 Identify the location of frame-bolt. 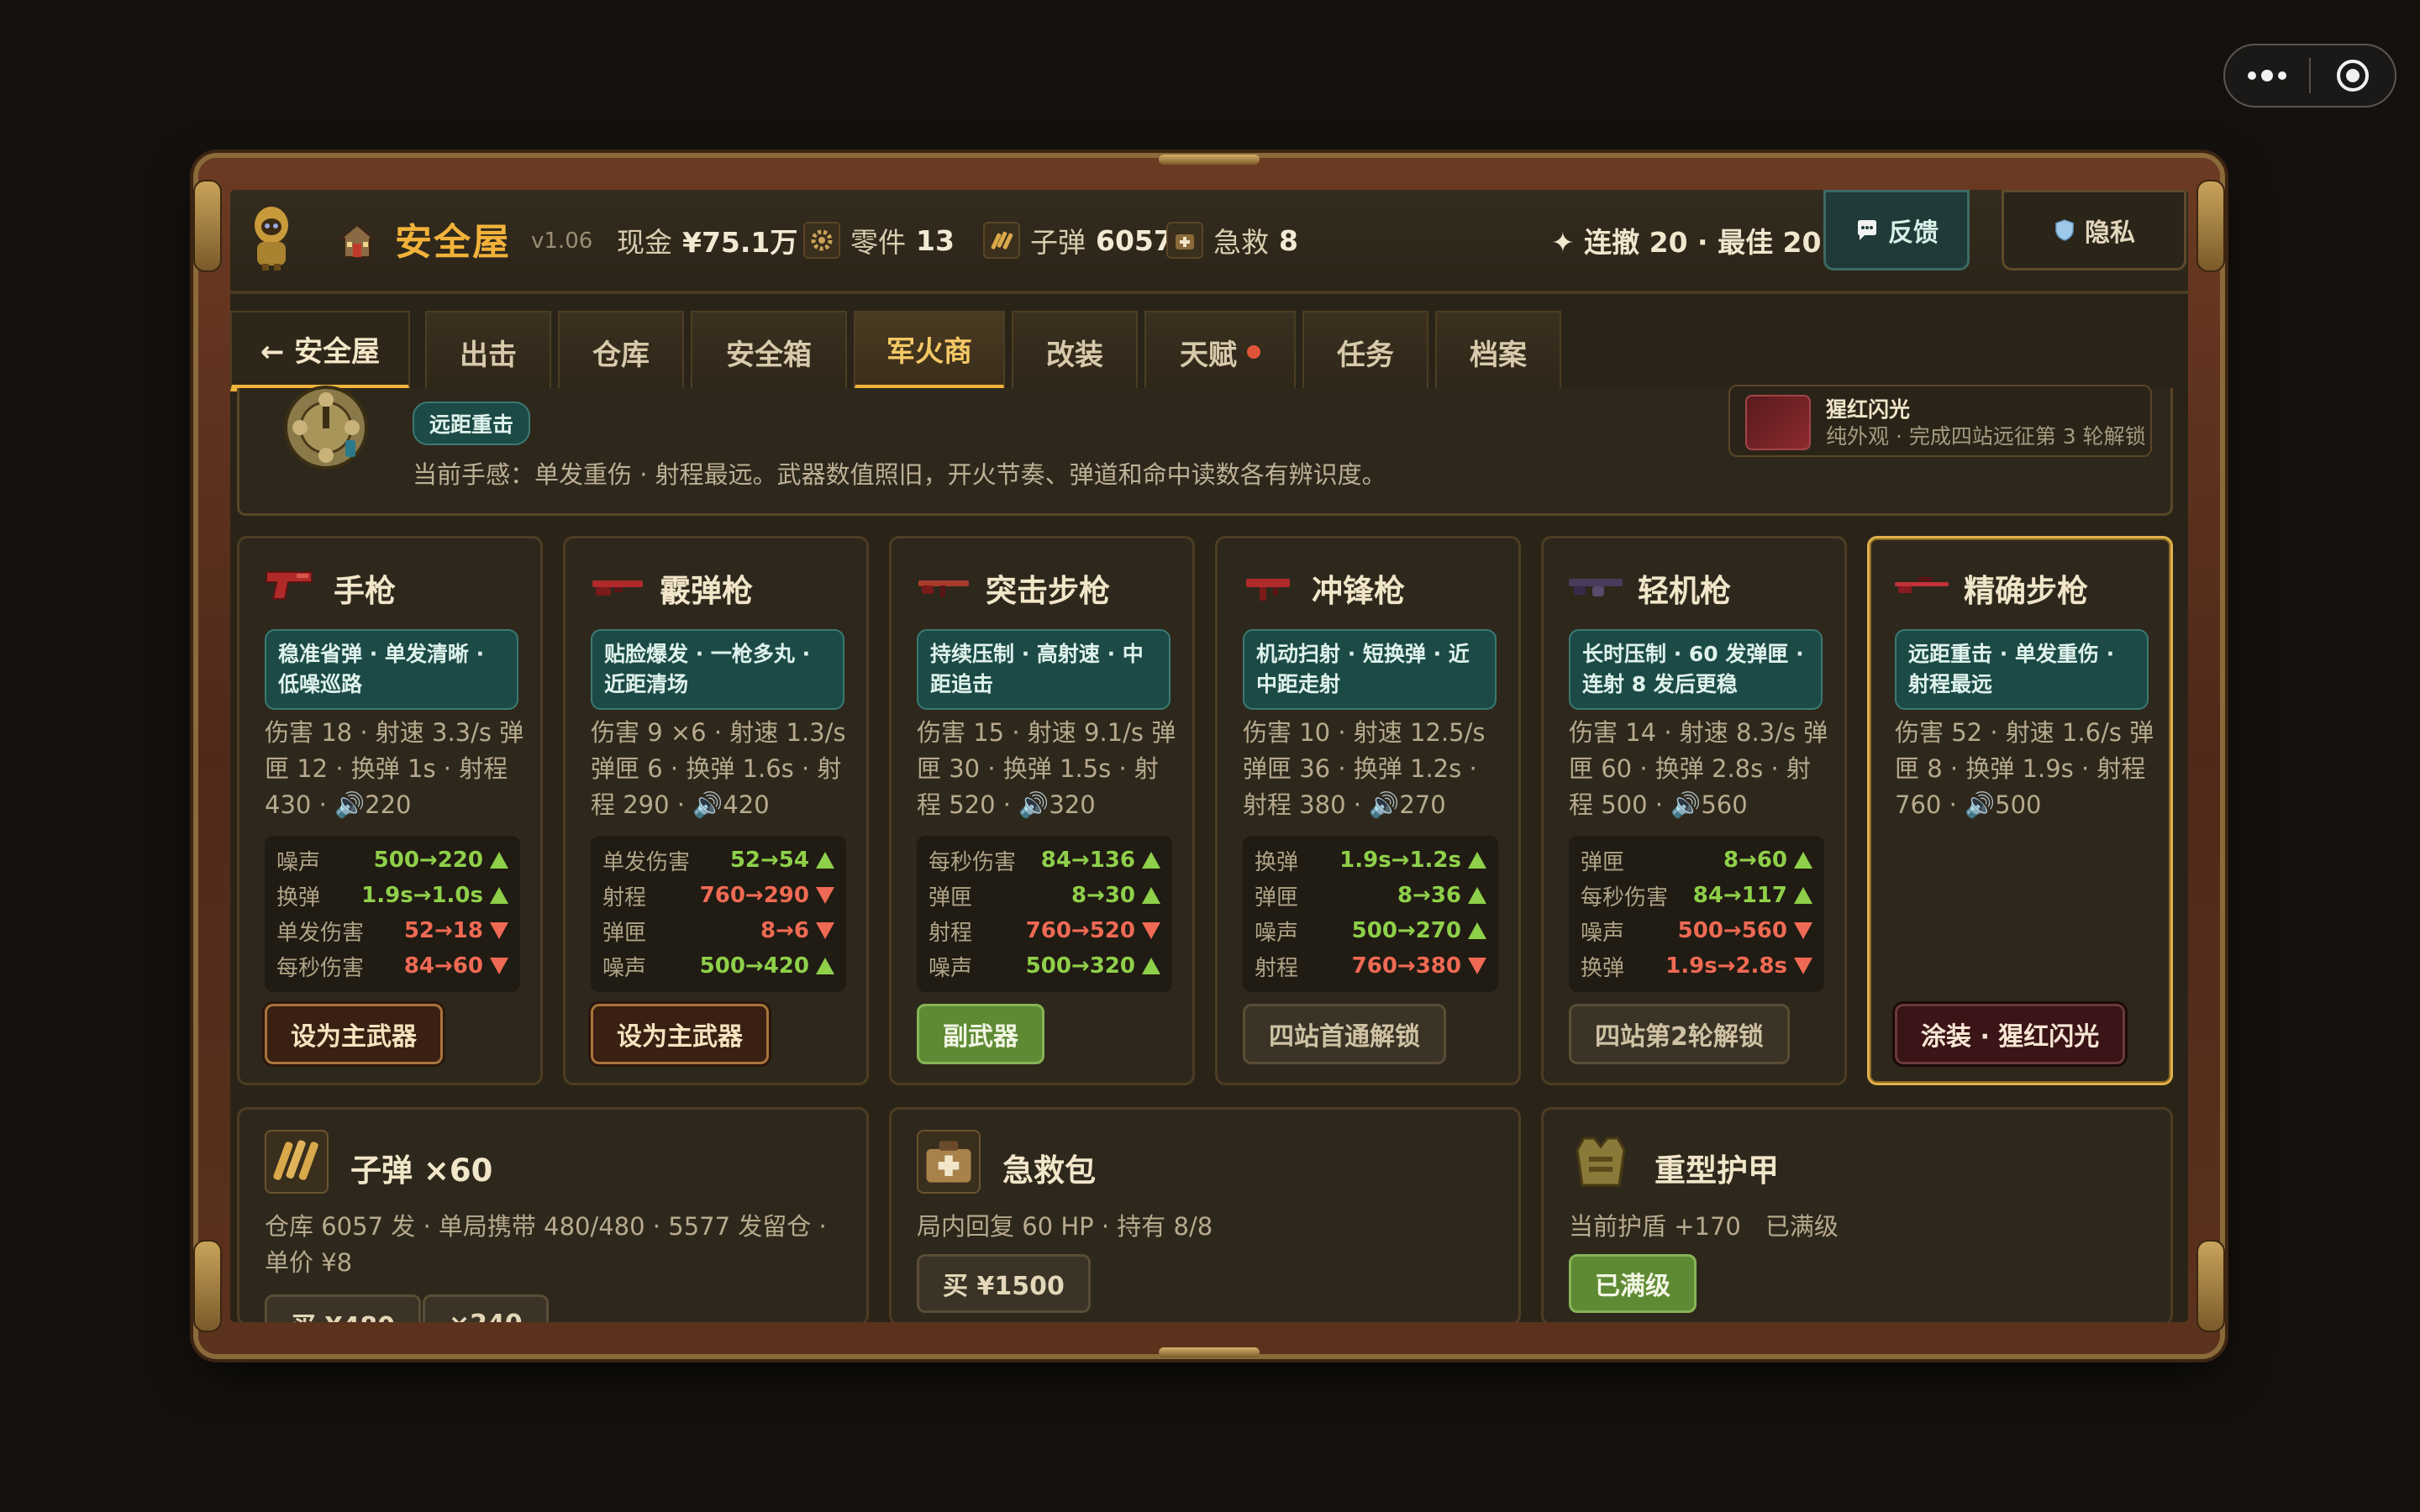
(207, 1286).